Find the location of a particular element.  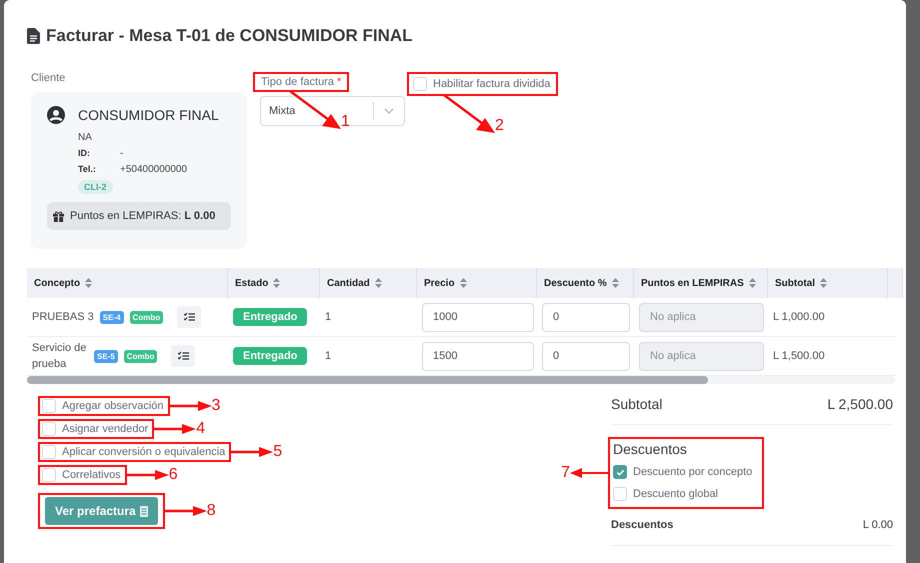

column-header: Estado is located at coordinates (274, 283).